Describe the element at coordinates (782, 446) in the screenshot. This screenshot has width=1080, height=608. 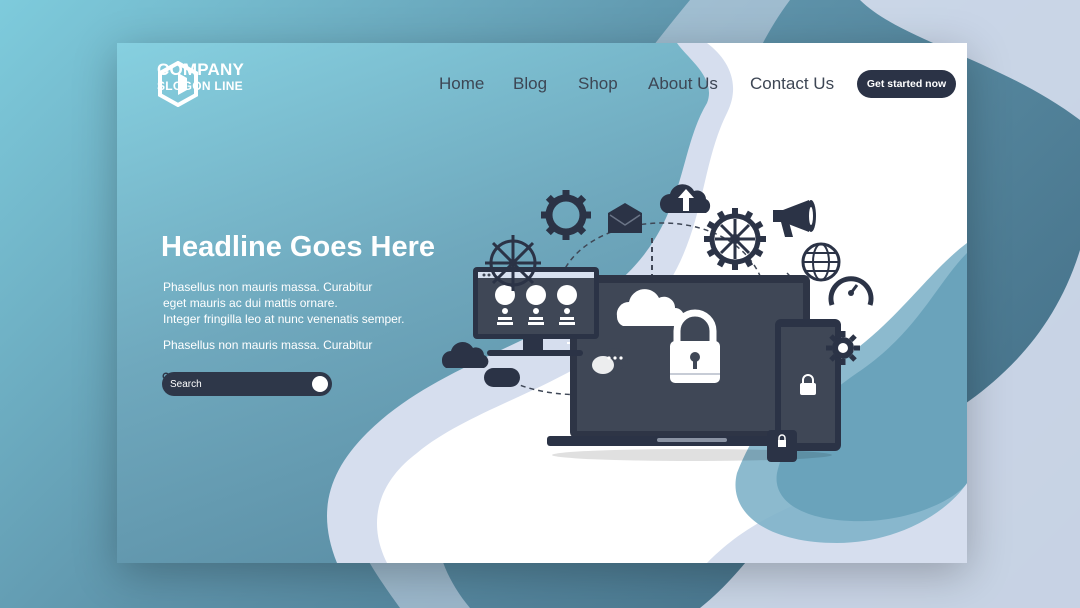
I see `phone` at that location.